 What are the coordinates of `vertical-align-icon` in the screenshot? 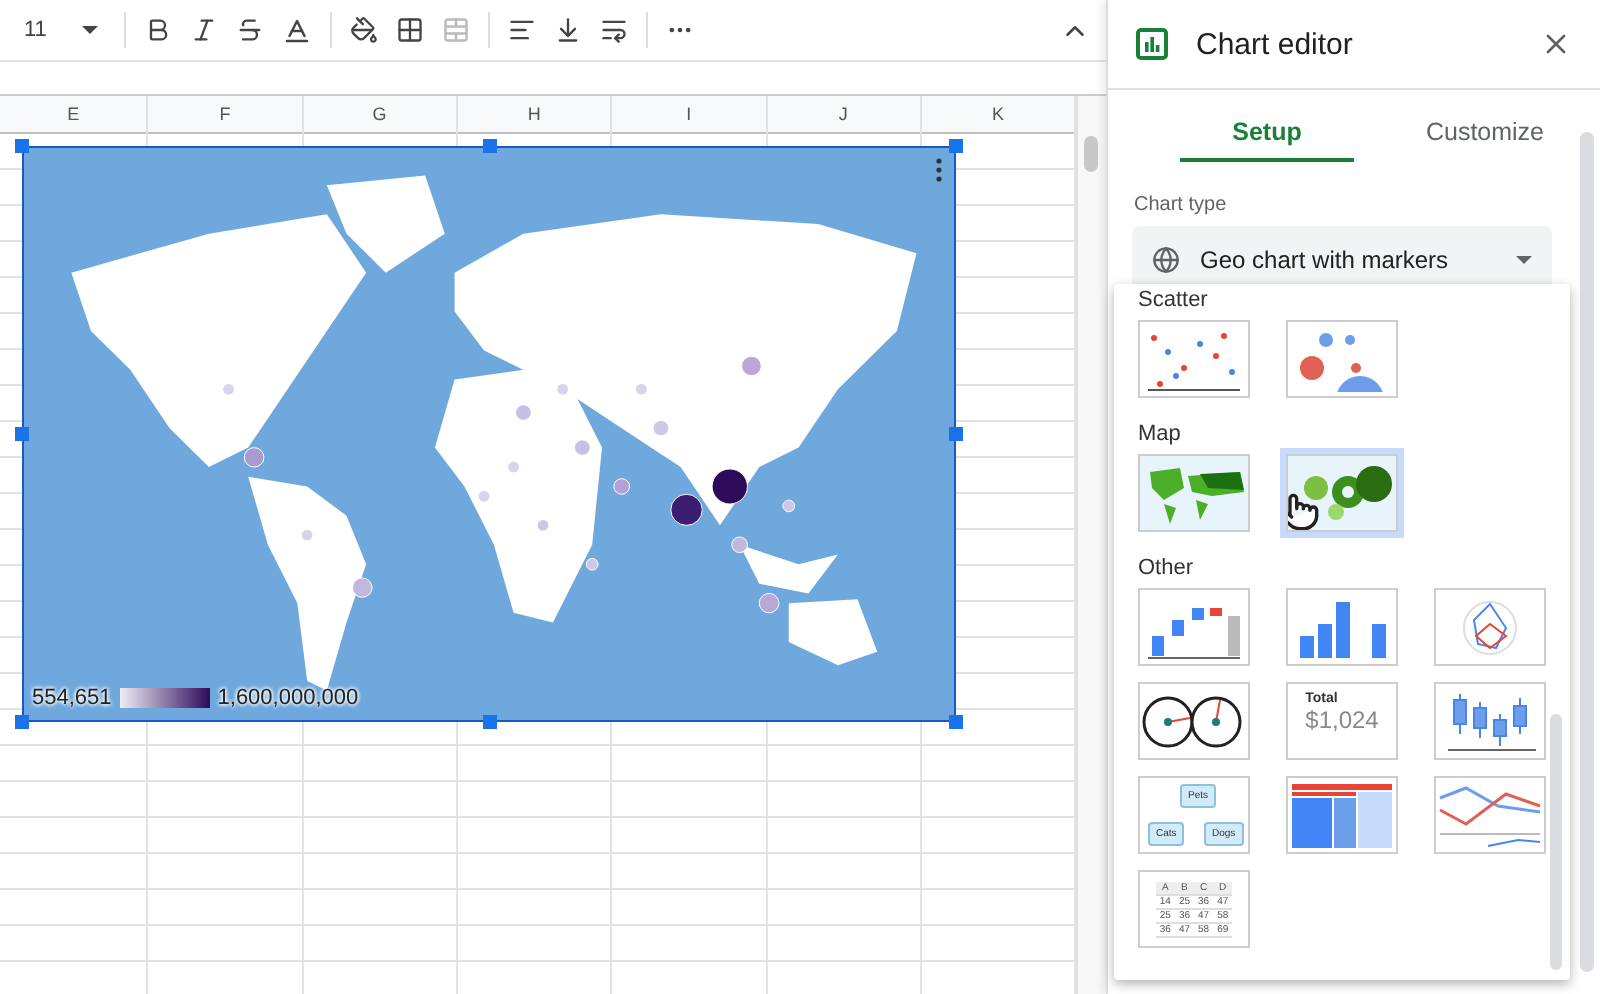 It's located at (568, 30).